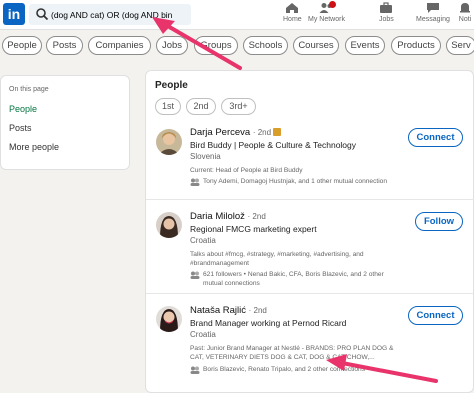  I want to click on filter-companies: Companies, so click(119, 45).